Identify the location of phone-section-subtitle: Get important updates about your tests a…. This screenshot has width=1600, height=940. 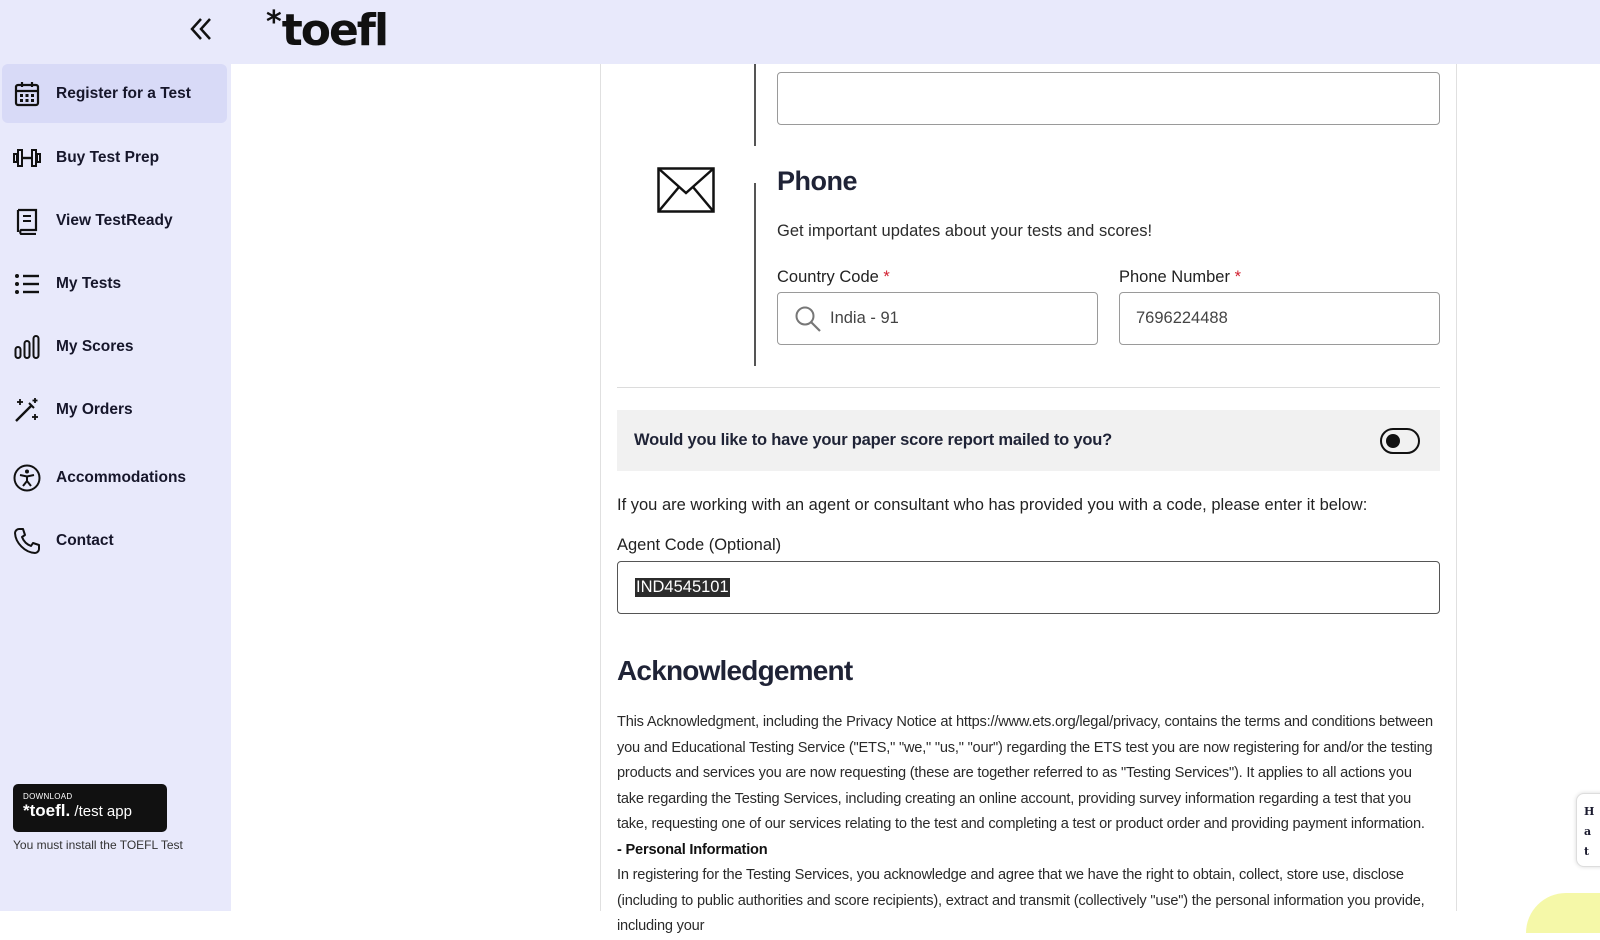
(965, 231).